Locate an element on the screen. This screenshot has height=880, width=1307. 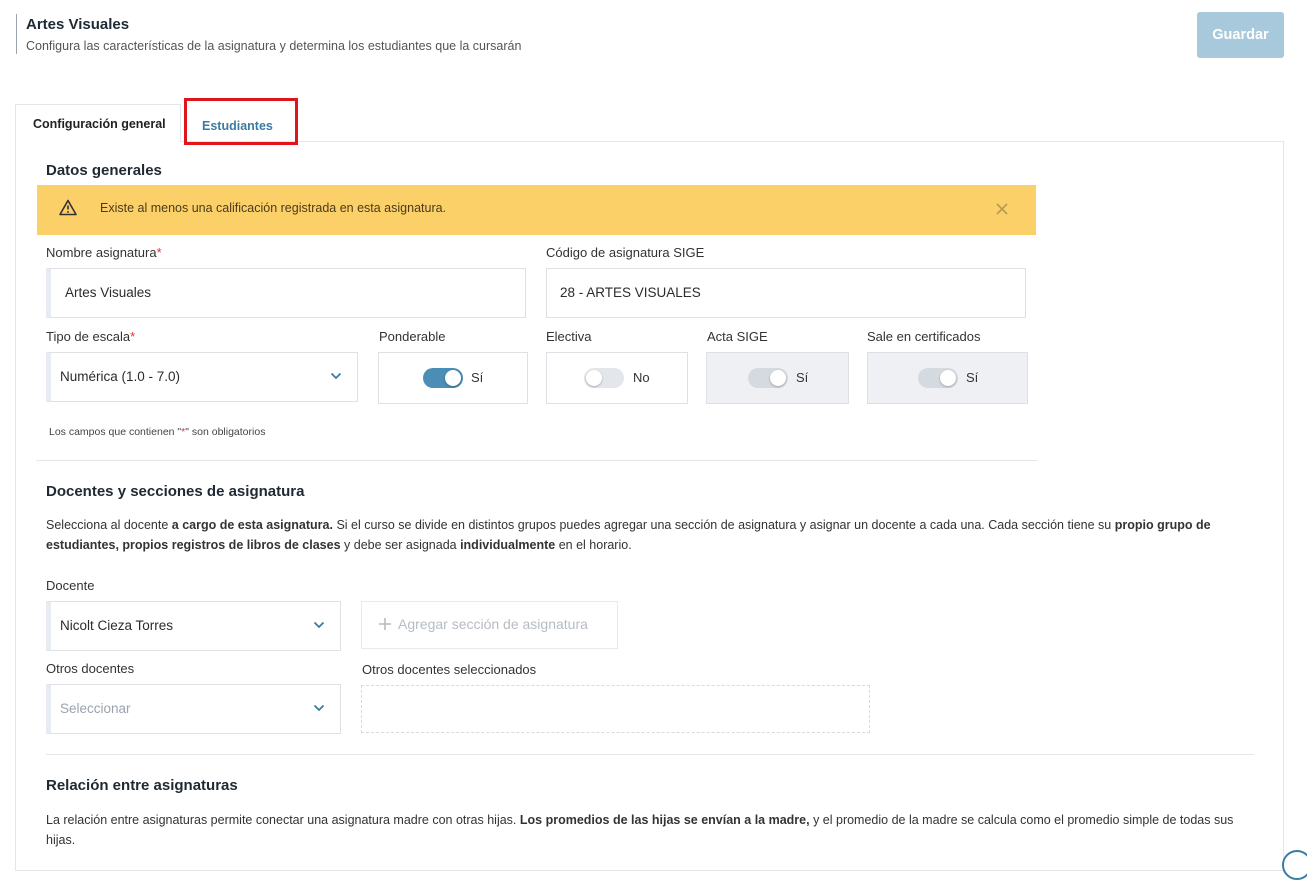
section-title-general: Datos generales is located at coordinates (104, 170).